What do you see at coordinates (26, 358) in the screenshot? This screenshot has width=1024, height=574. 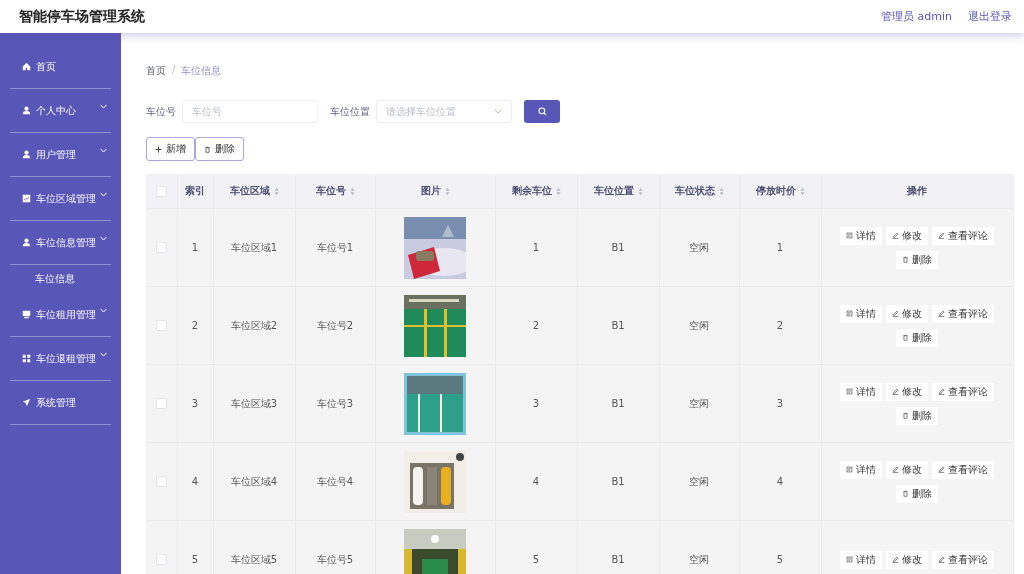 I see `grid-icon` at bounding box center [26, 358].